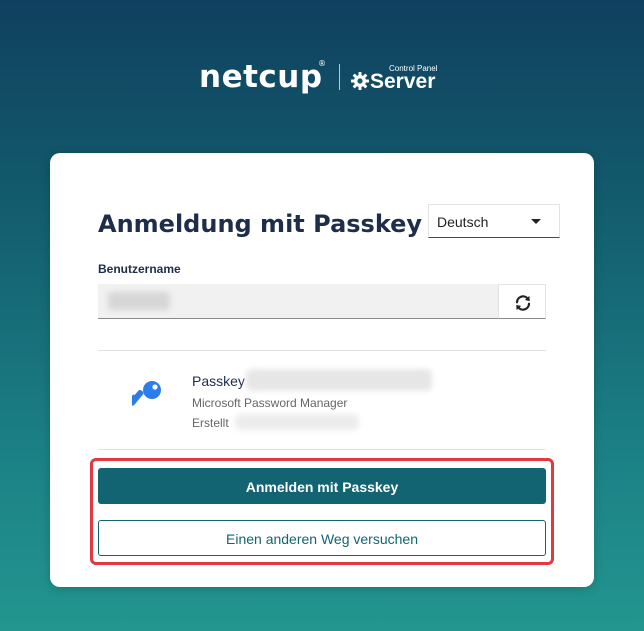 This screenshot has width=644, height=631. I want to click on username-label: Benutzername, so click(139, 269).